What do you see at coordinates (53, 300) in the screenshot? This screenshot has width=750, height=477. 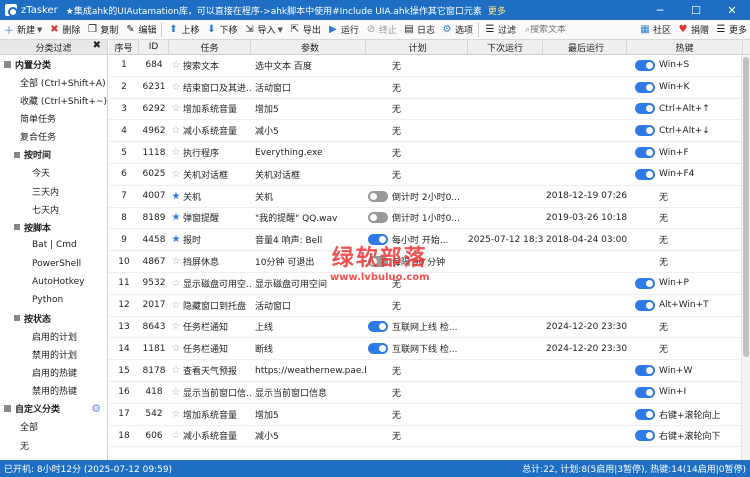 I see `sidebar-item-python: Python` at bounding box center [53, 300].